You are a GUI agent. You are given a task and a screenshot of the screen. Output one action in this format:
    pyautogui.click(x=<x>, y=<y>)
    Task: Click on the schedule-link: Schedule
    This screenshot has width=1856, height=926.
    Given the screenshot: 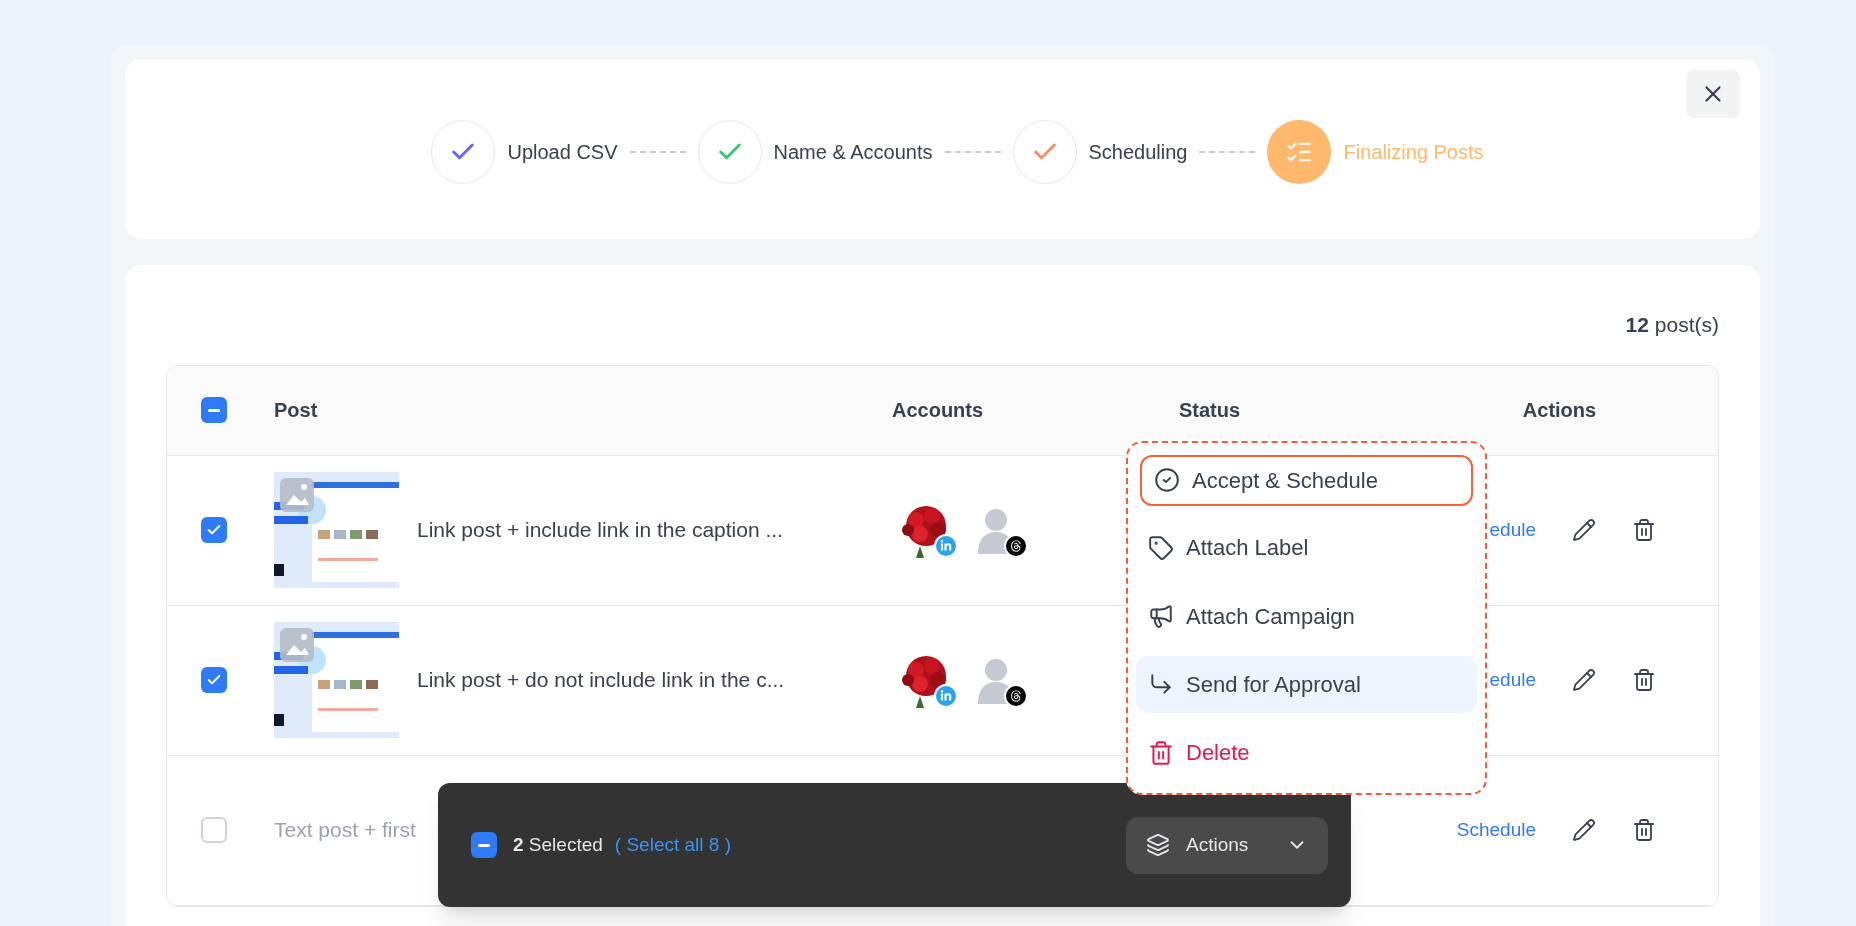 What is the action you would take?
    pyautogui.click(x=1496, y=830)
    